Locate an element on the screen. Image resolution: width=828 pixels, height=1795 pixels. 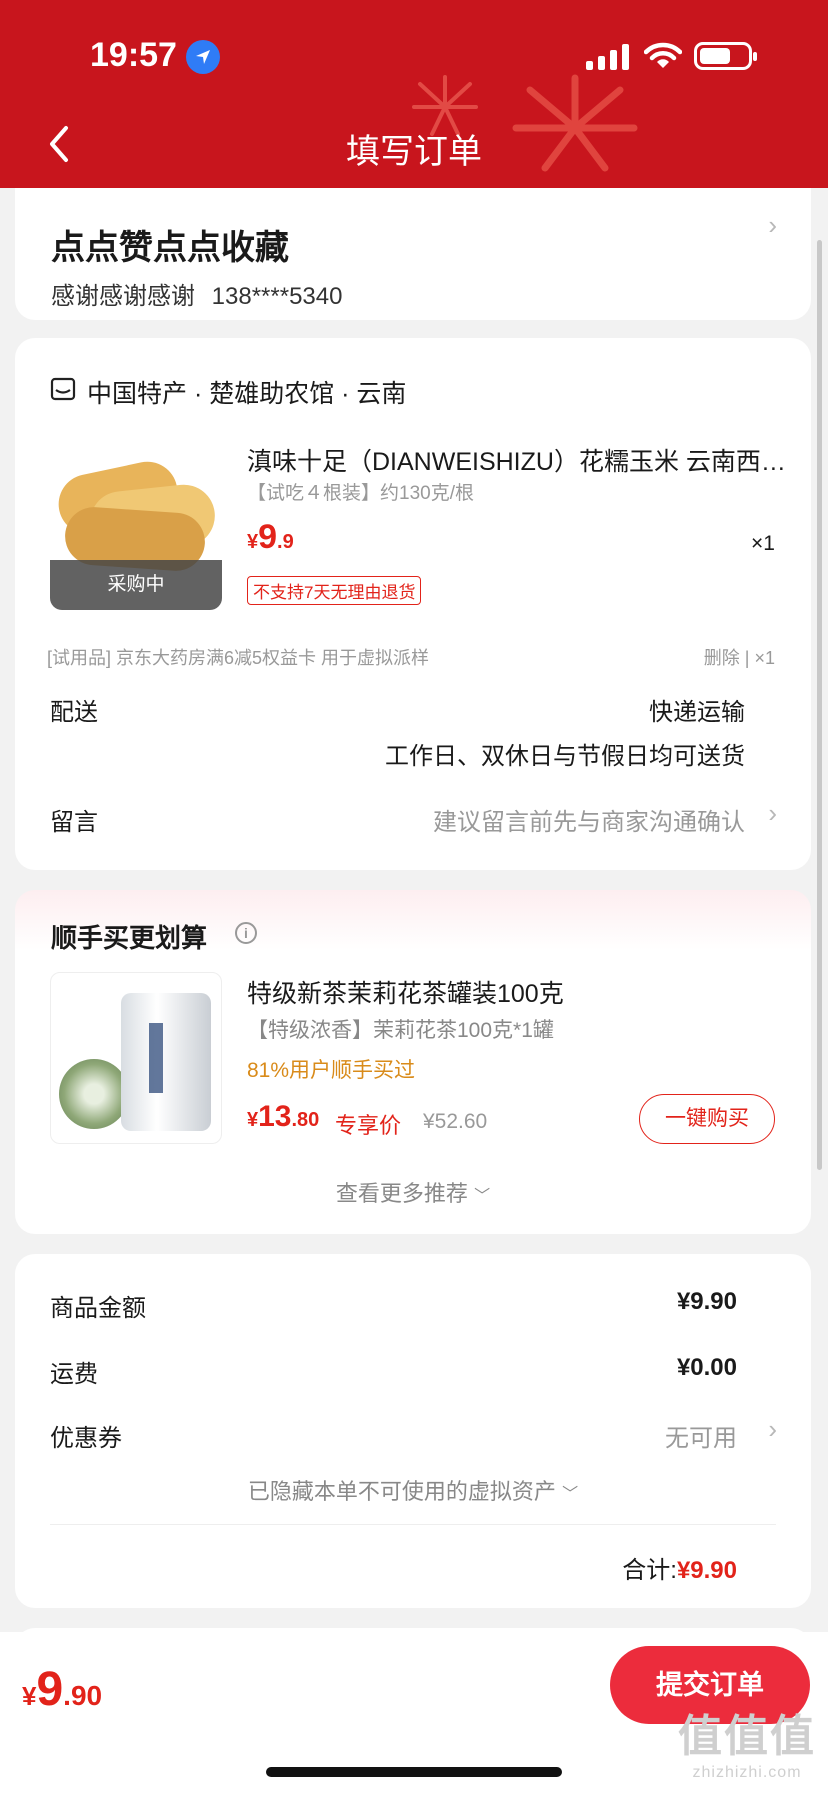
more-recommend-label: 查看更多推荐 is located at coordinates (401, 1193).